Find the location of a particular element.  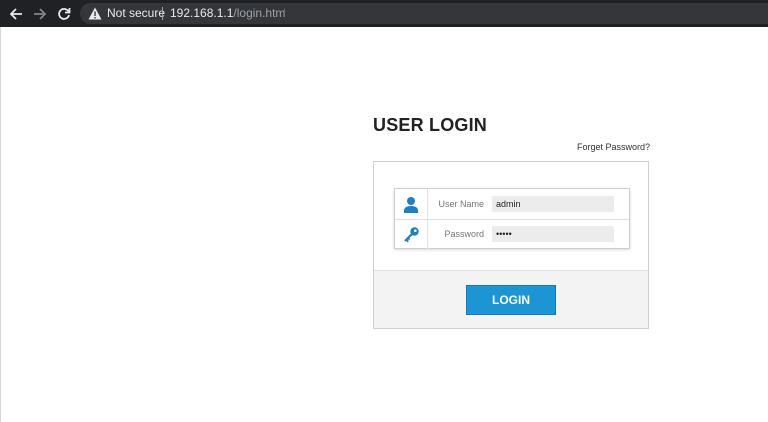

key-icon is located at coordinates (411, 234).